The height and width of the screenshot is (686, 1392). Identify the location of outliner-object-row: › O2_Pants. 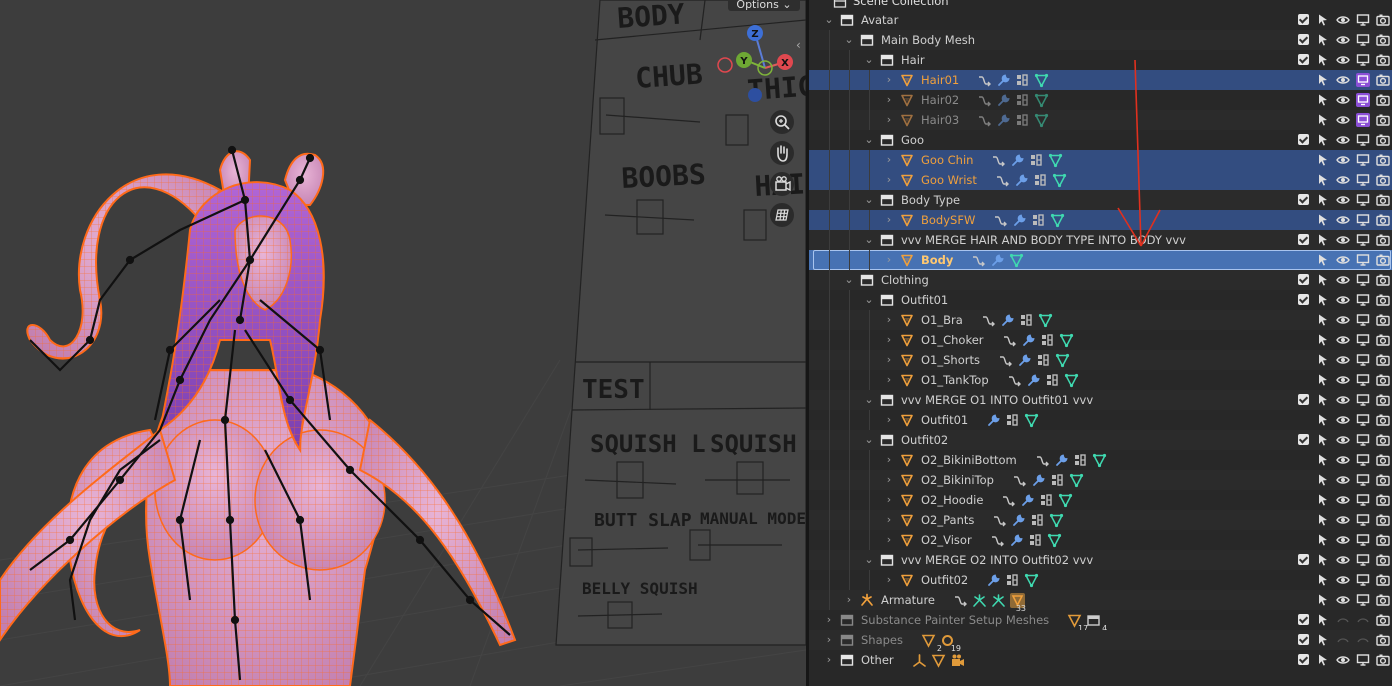
(1100, 520).